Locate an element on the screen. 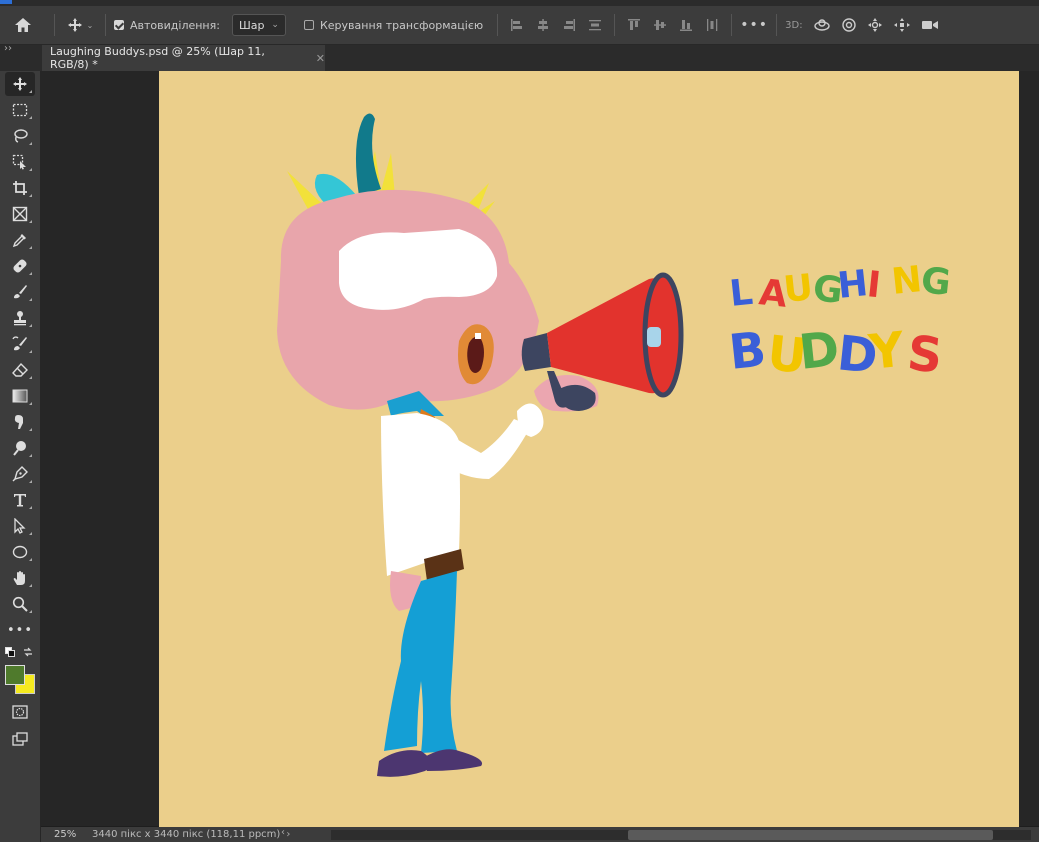 This screenshot has height=842, width=1039. crop-tool is located at coordinates (20, 188).